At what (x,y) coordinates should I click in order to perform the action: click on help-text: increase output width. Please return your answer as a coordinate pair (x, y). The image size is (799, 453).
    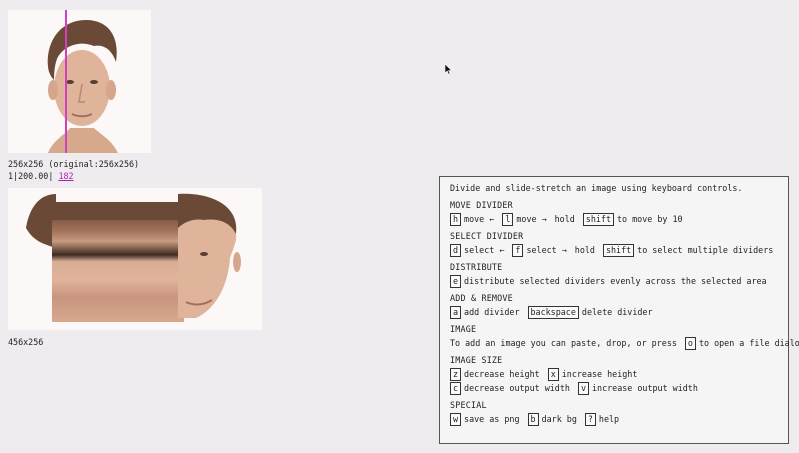
    Looking at the image, I should click on (644, 388).